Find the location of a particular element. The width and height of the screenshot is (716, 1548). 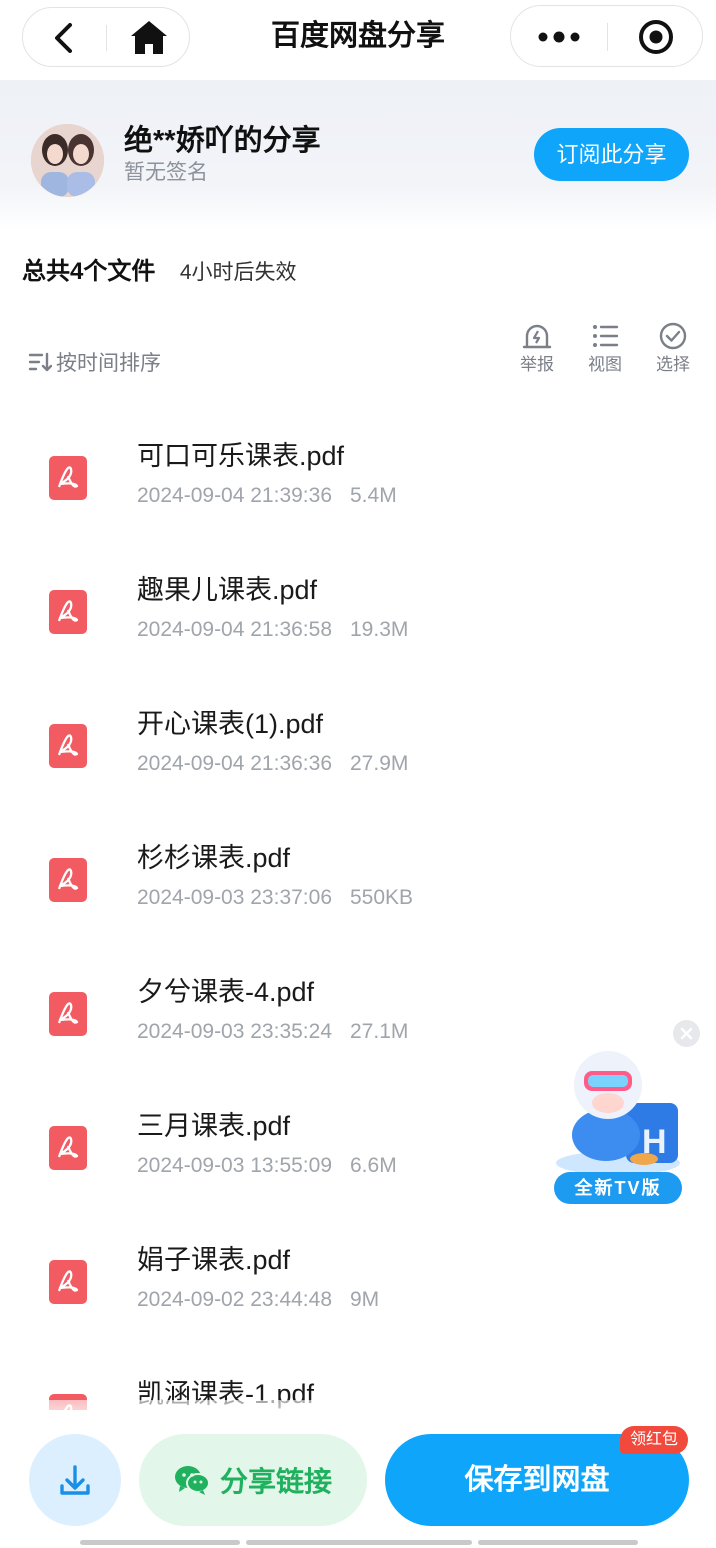

file-meta: 2024-09-02 23:44:48 9M is located at coordinates (258, 1300).